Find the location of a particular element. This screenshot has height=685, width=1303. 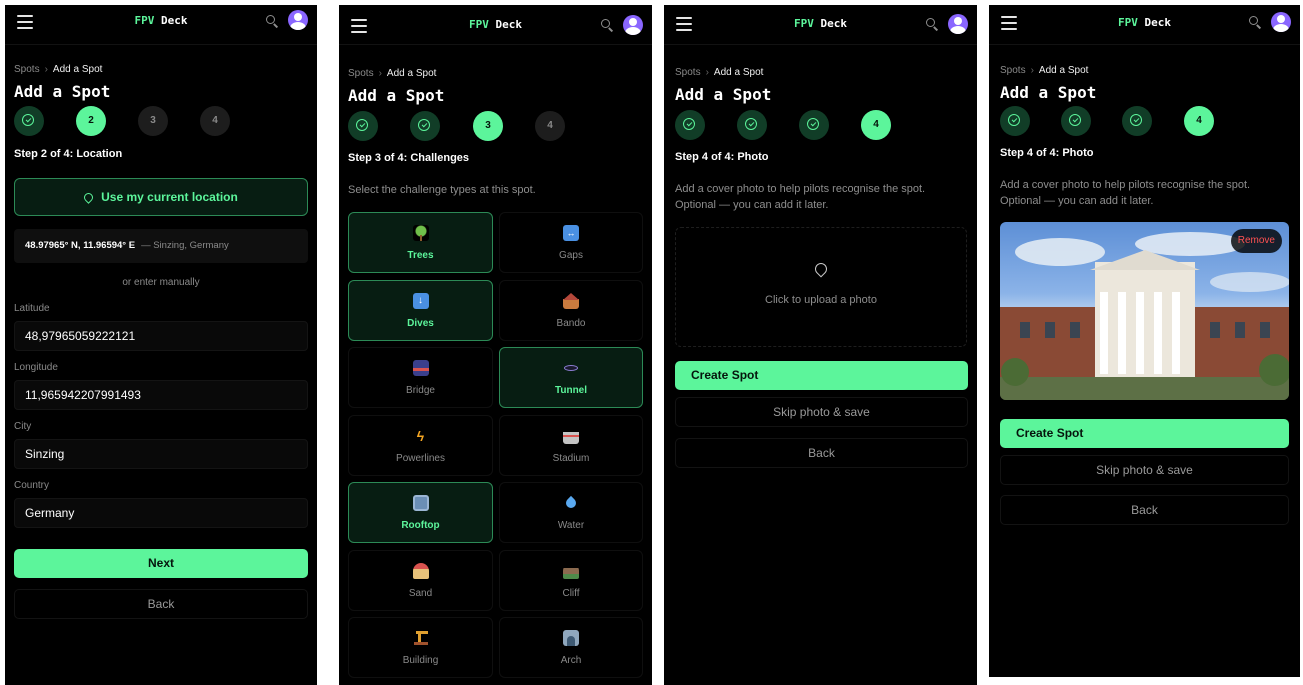

latitude-label: Latitude is located at coordinates (32, 308).